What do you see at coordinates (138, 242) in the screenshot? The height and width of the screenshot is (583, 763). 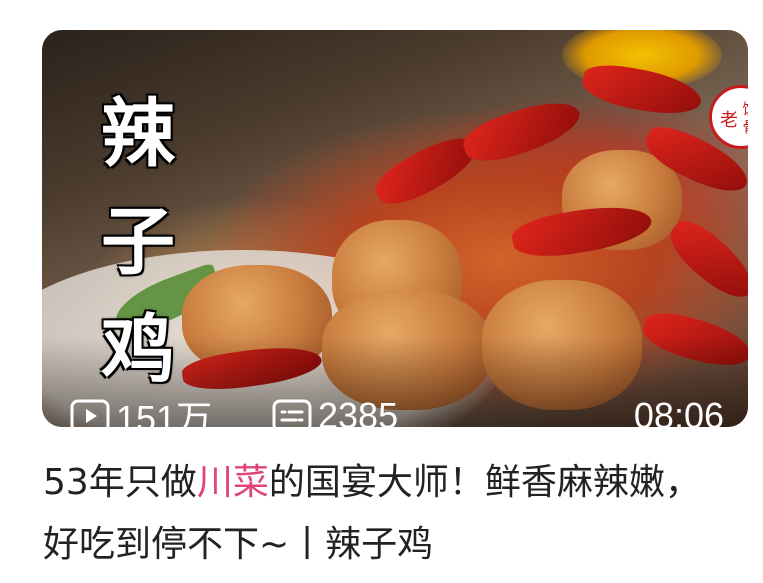 I see `thumbnail-title: 辣 子 鸡` at bounding box center [138, 242].